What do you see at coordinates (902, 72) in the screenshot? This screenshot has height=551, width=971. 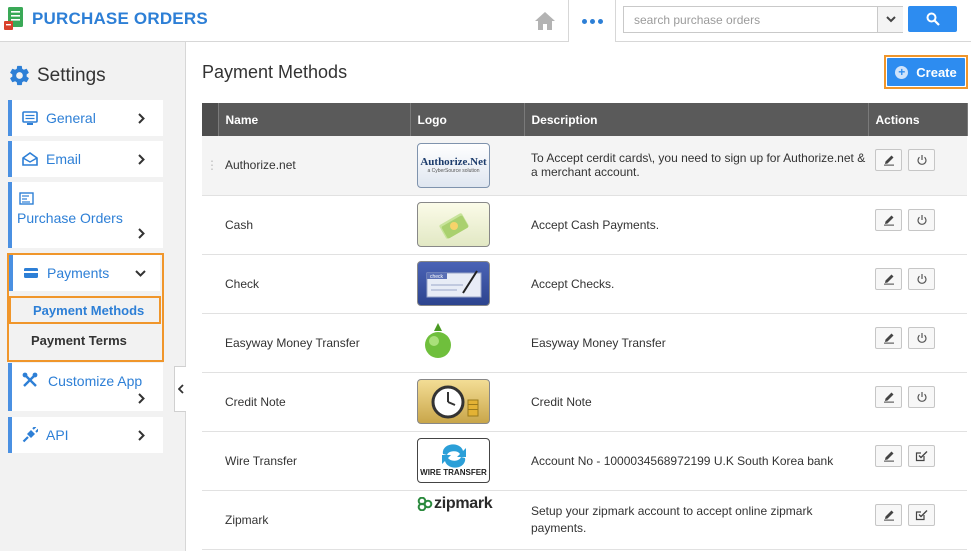 I see `plus-circle-icon: +` at bounding box center [902, 72].